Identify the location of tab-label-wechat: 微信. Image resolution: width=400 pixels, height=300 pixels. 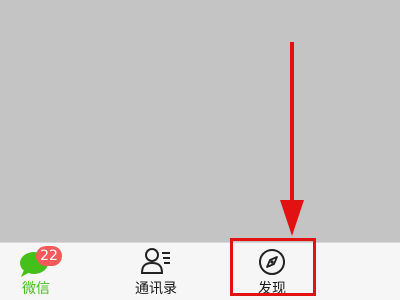
(36, 289).